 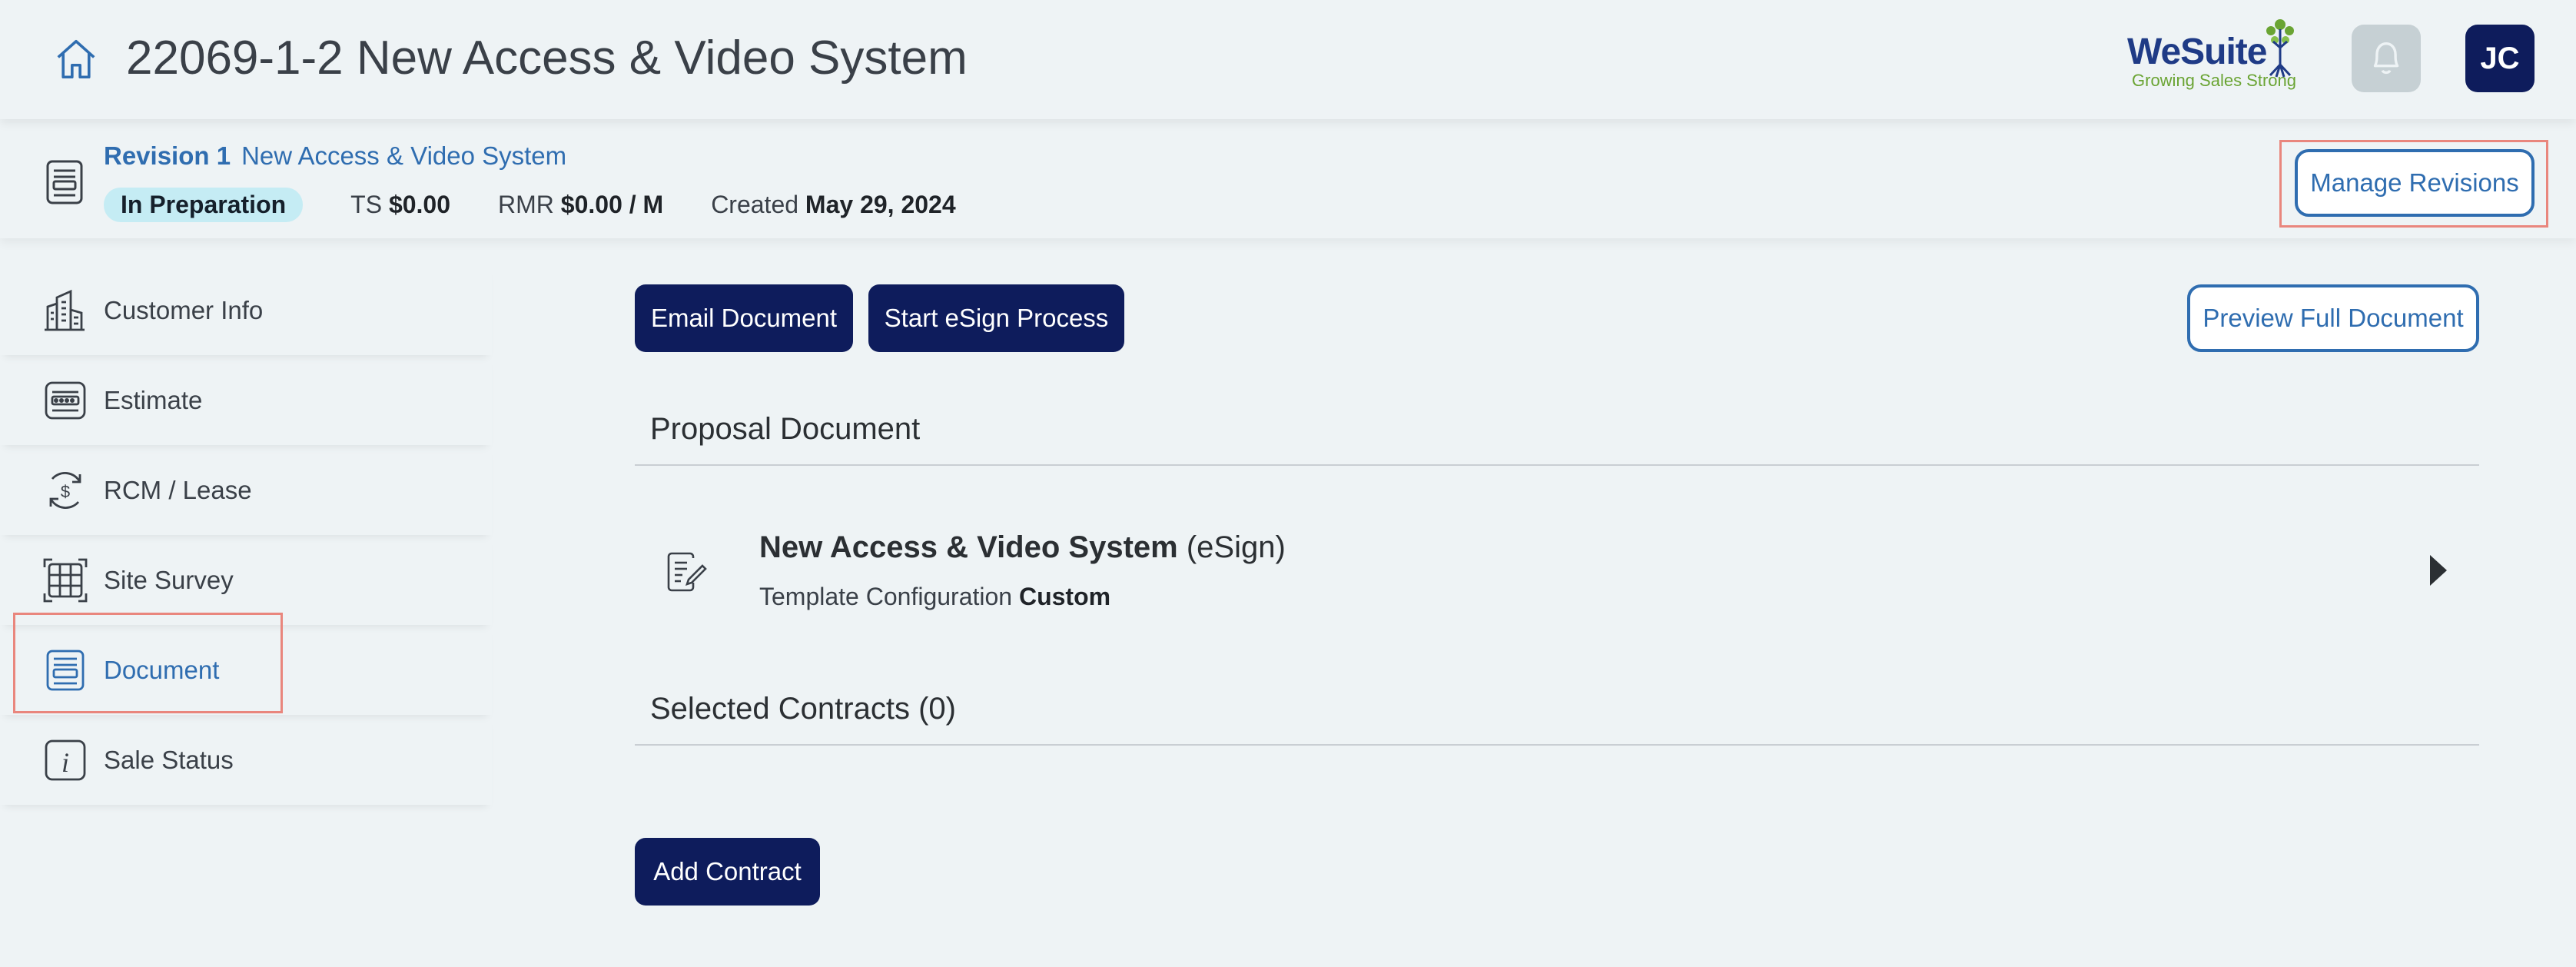 What do you see at coordinates (1064, 596) in the screenshot?
I see `template-config-value: Custom` at bounding box center [1064, 596].